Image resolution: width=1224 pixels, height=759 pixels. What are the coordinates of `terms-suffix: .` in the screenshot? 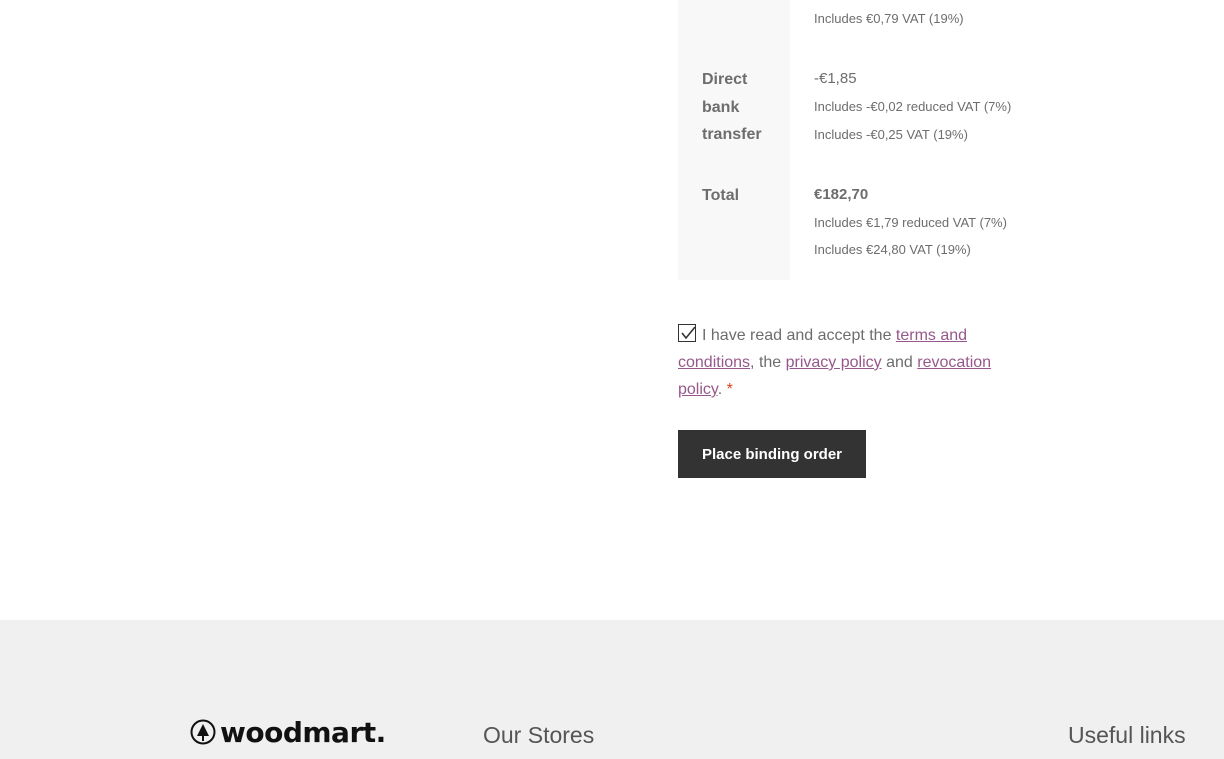 It's located at (722, 389).